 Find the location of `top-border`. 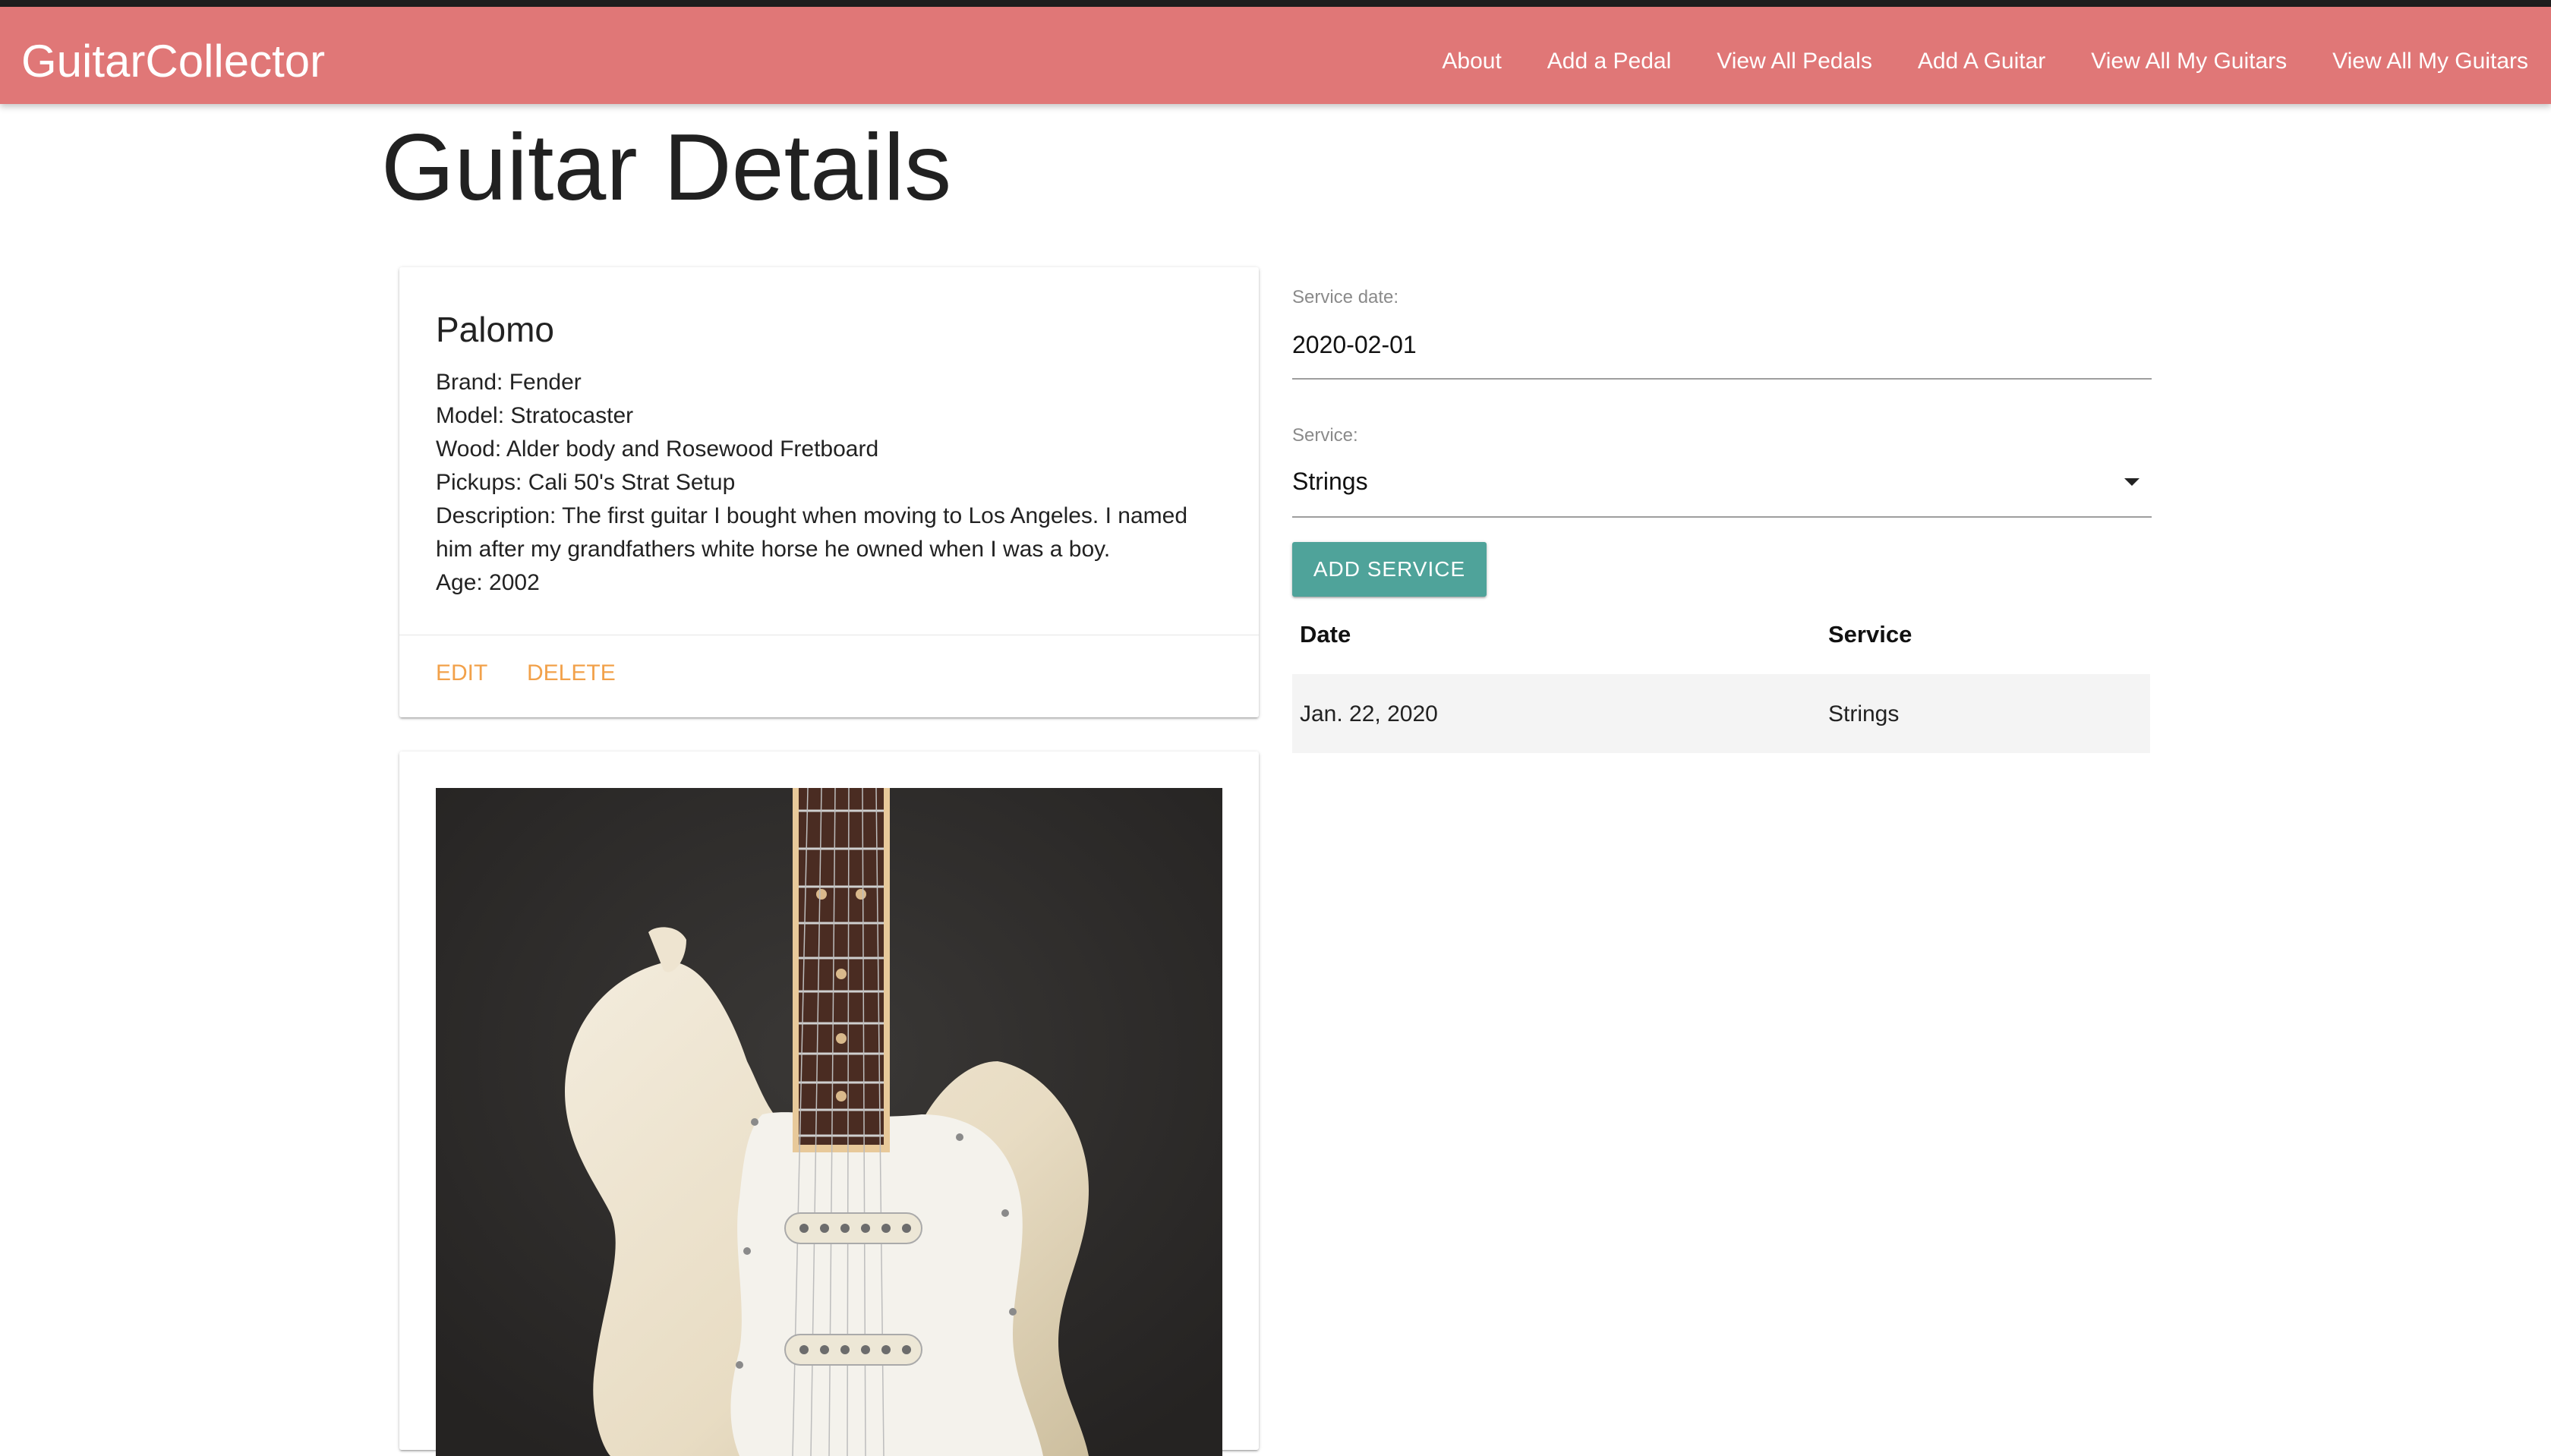

top-border is located at coordinates (1275, 3).